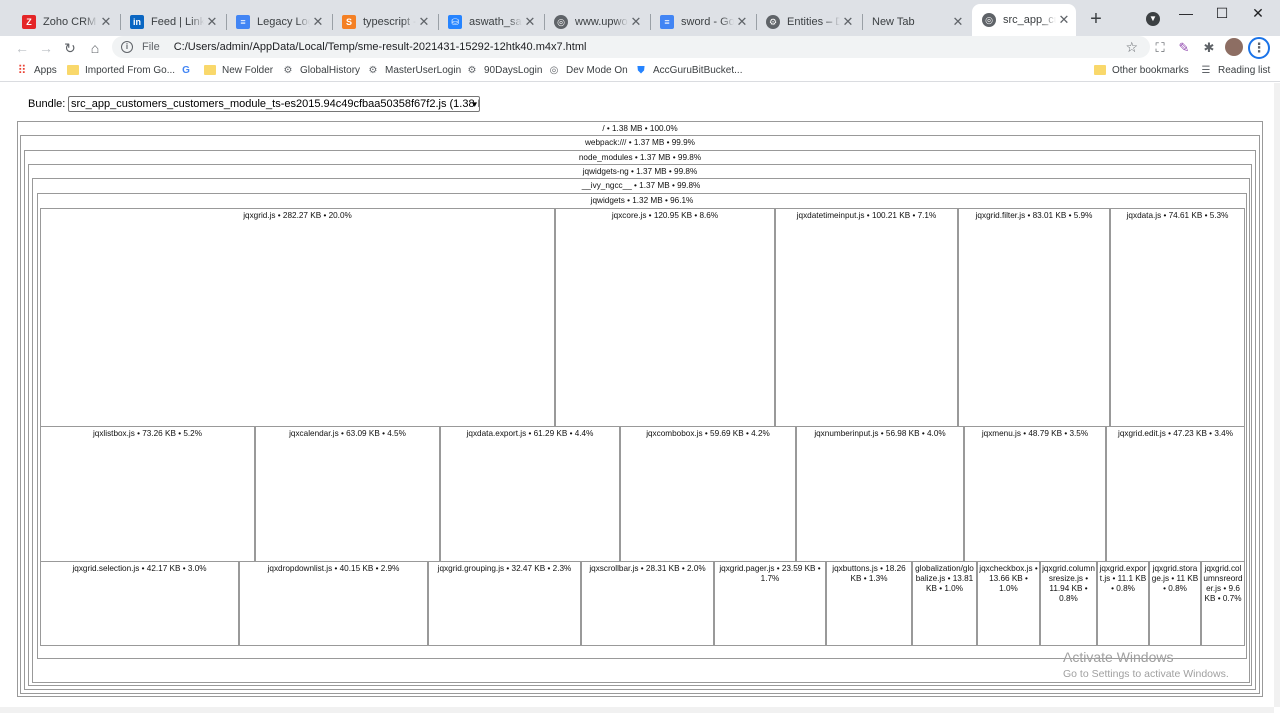  I want to click on leaf-jqxgrid-storage: jqxgrid.storage.js • 11 KB • 0.8%, so click(1175, 603).